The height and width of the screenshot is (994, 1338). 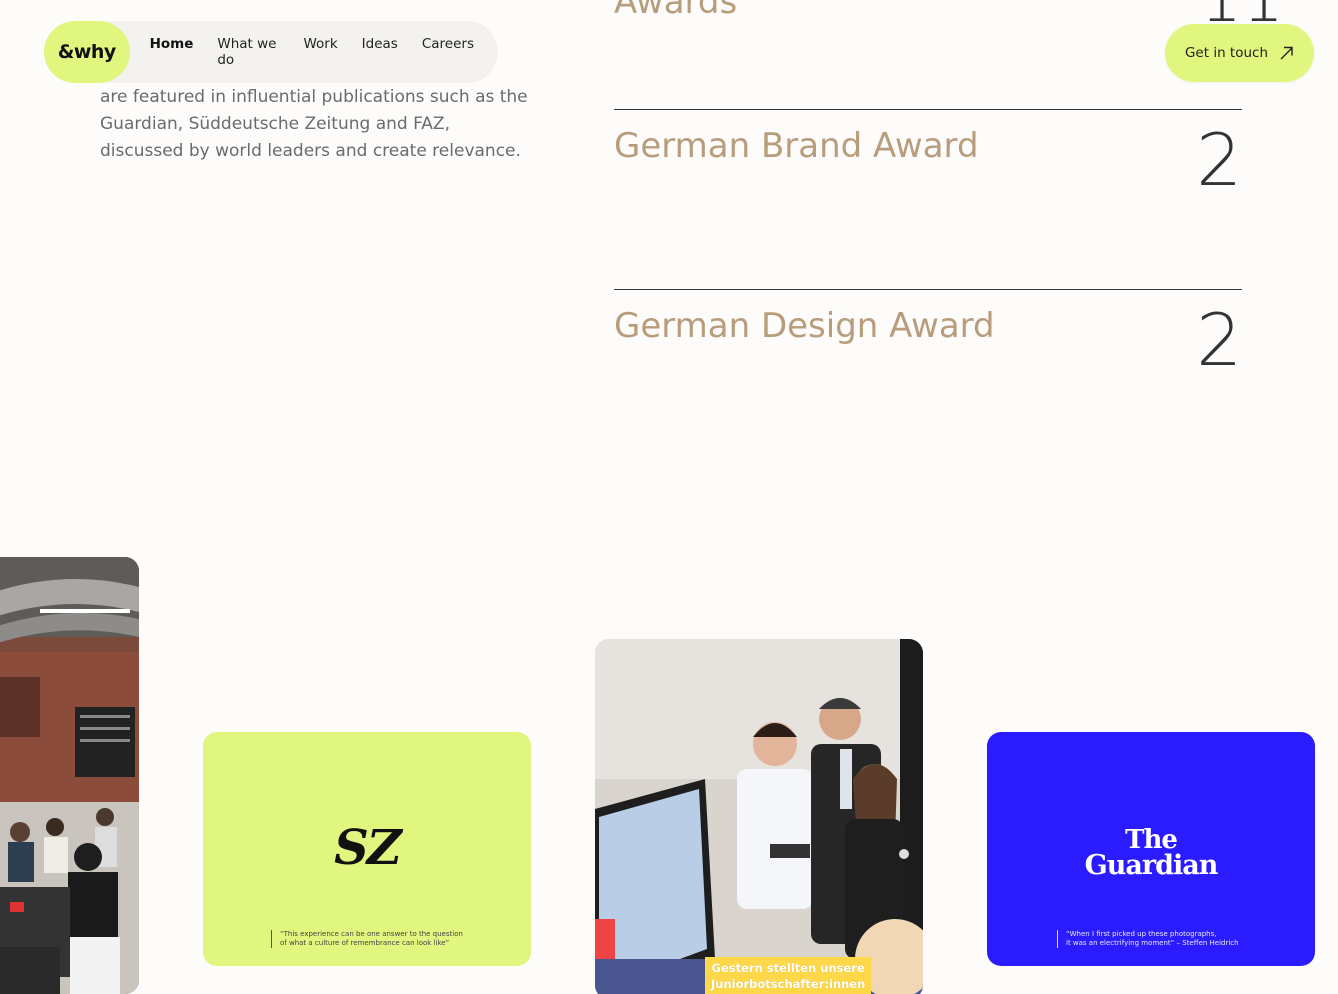 I want to click on event-photo-card, so click(x=69, y=775).